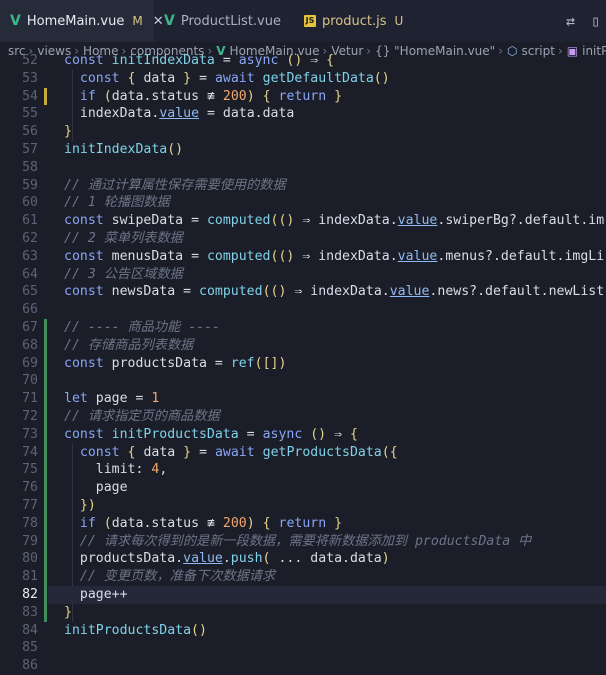  What do you see at coordinates (303, 595) in the screenshot?
I see `code-line: 82 page++` at bounding box center [303, 595].